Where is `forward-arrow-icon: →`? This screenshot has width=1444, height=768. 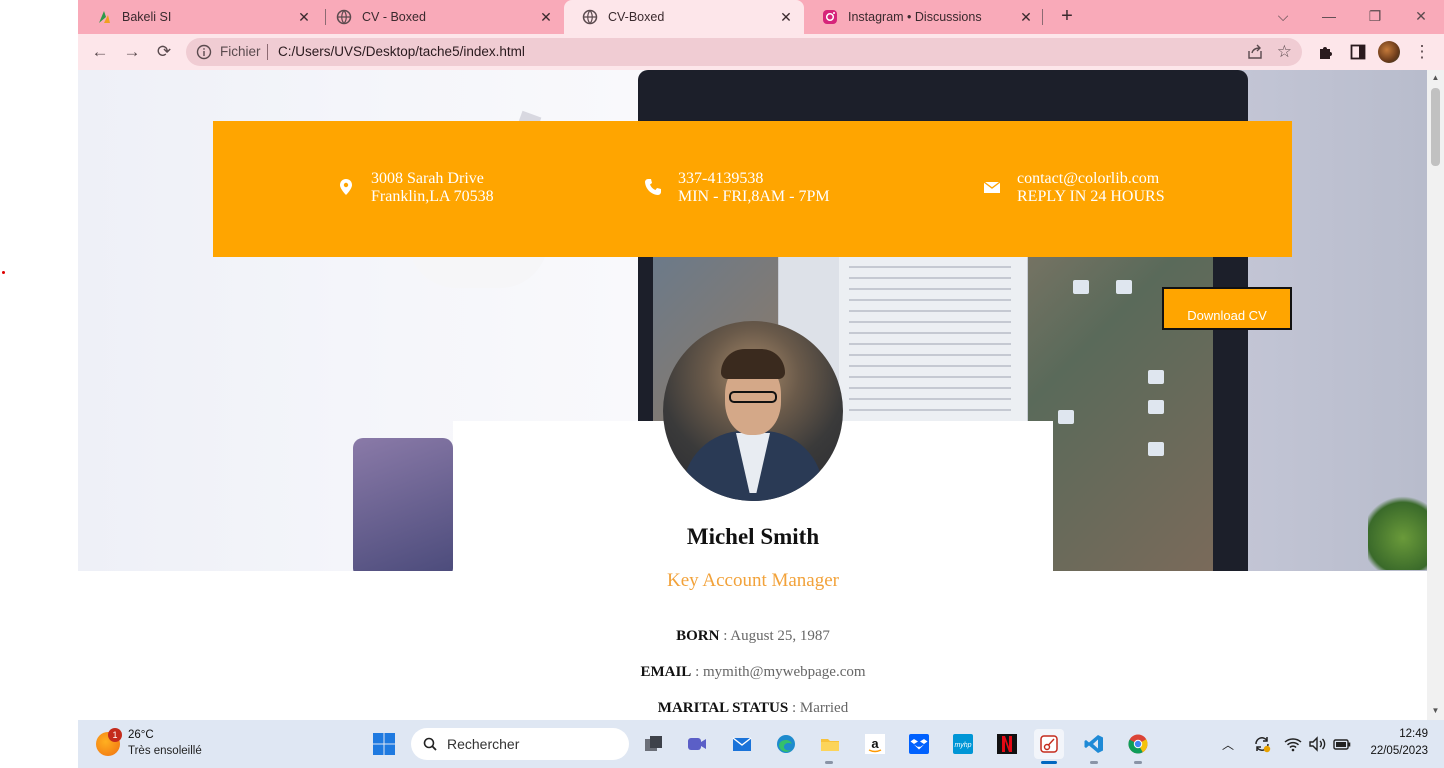 forward-arrow-icon: → is located at coordinates (132, 52).